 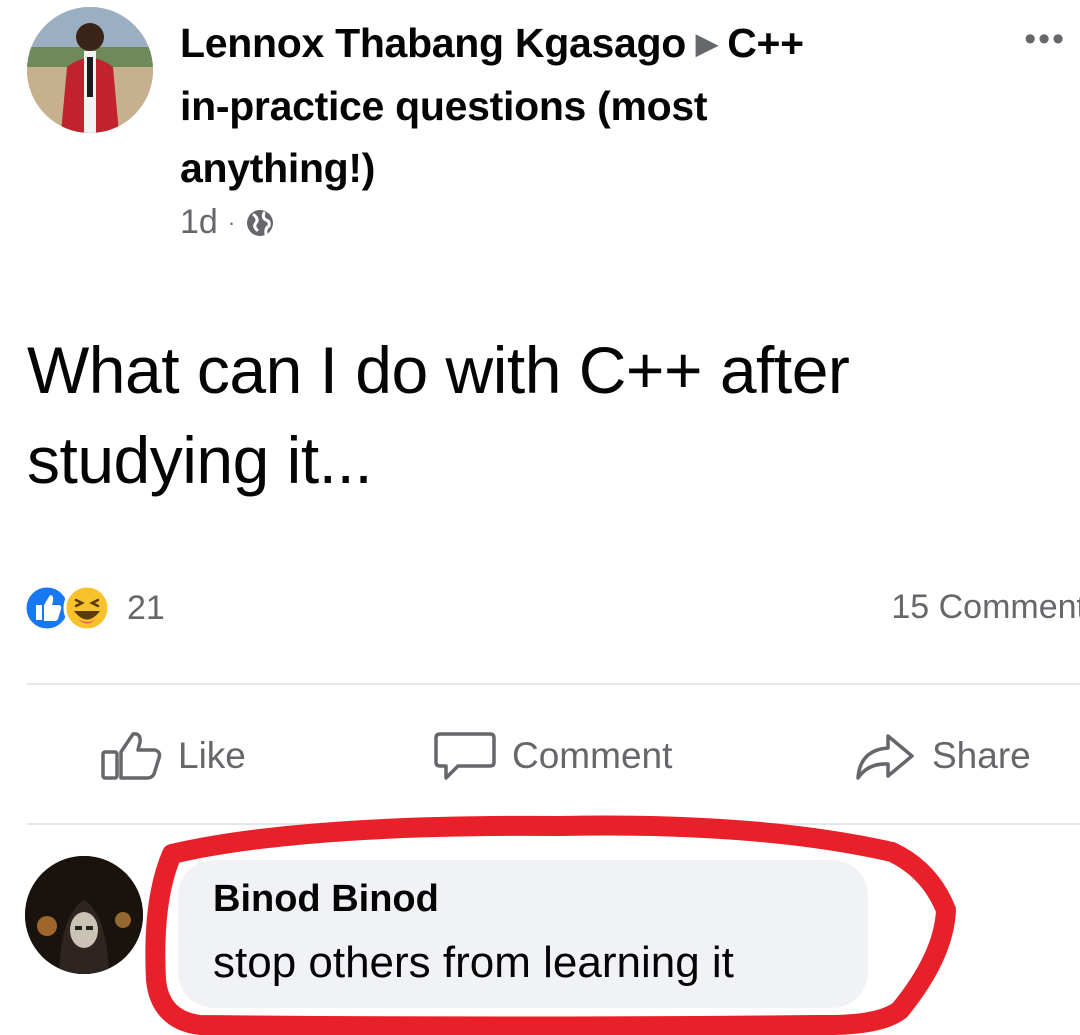 What do you see at coordinates (260, 222) in the screenshot?
I see `globe-icon` at bounding box center [260, 222].